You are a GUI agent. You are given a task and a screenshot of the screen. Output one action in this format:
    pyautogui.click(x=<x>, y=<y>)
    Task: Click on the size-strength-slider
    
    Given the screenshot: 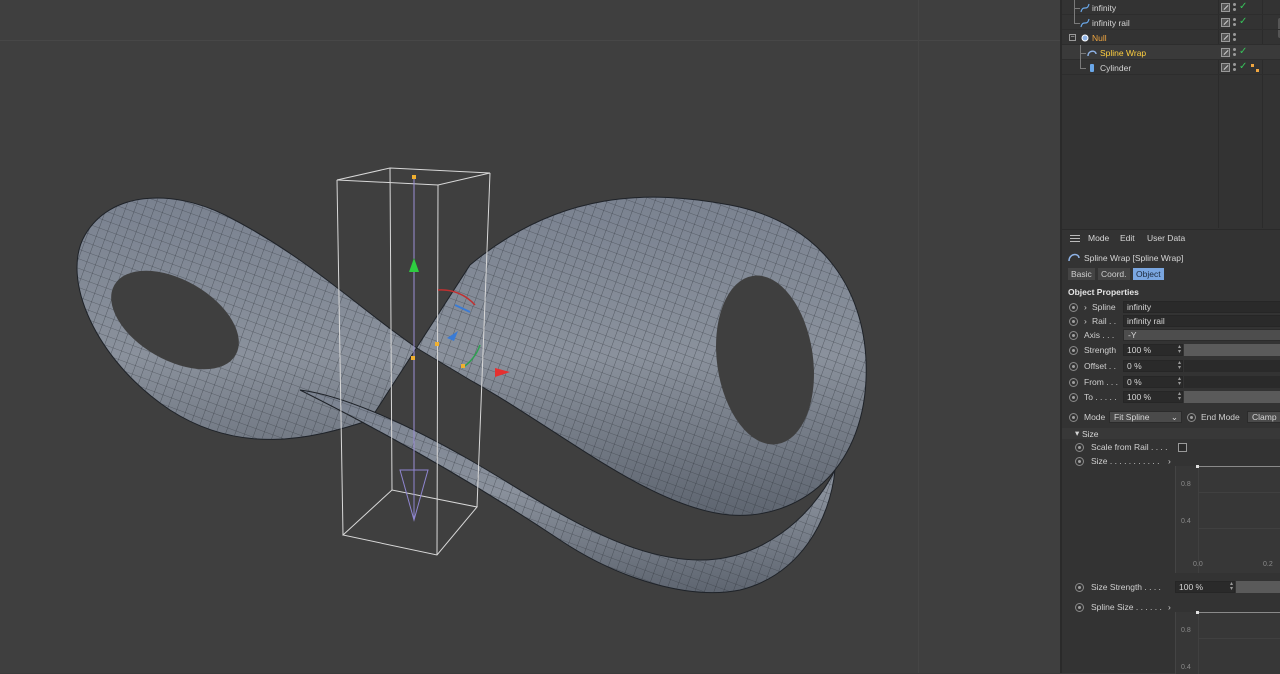 What is the action you would take?
    pyautogui.click(x=1258, y=587)
    